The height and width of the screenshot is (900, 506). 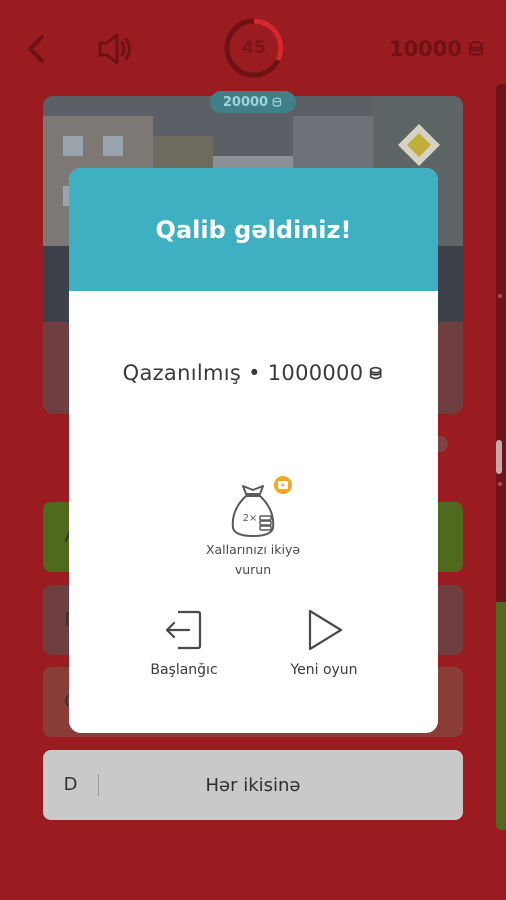 I want to click on double-points-button: 2× Xallarınızı ikiyə vurun, so click(x=253, y=528).